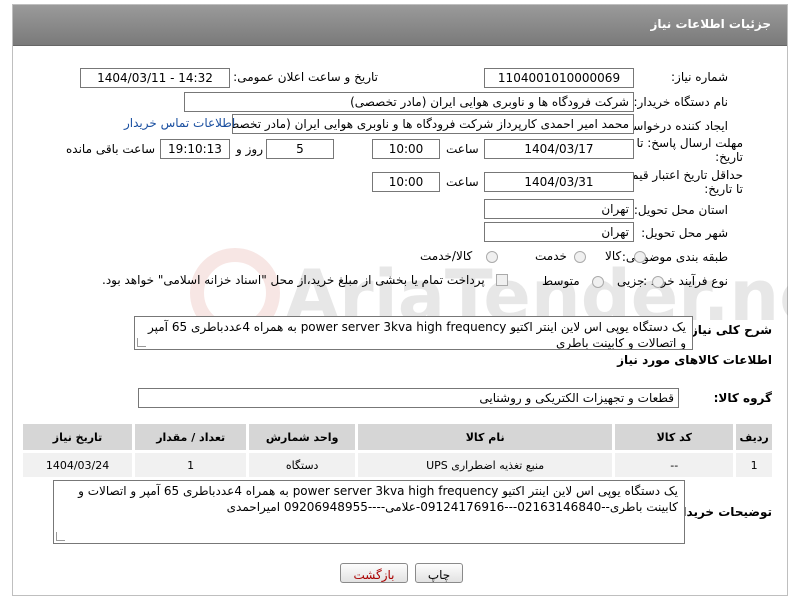 The width and height of the screenshot is (788, 598). I want to click on city-field: تهران, so click(559, 232).